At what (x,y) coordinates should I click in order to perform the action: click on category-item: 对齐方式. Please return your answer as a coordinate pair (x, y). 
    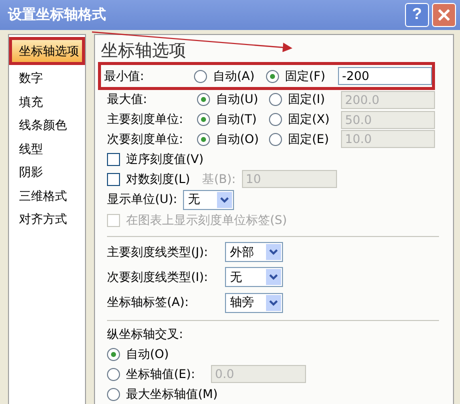
    Looking at the image, I should click on (47, 220).